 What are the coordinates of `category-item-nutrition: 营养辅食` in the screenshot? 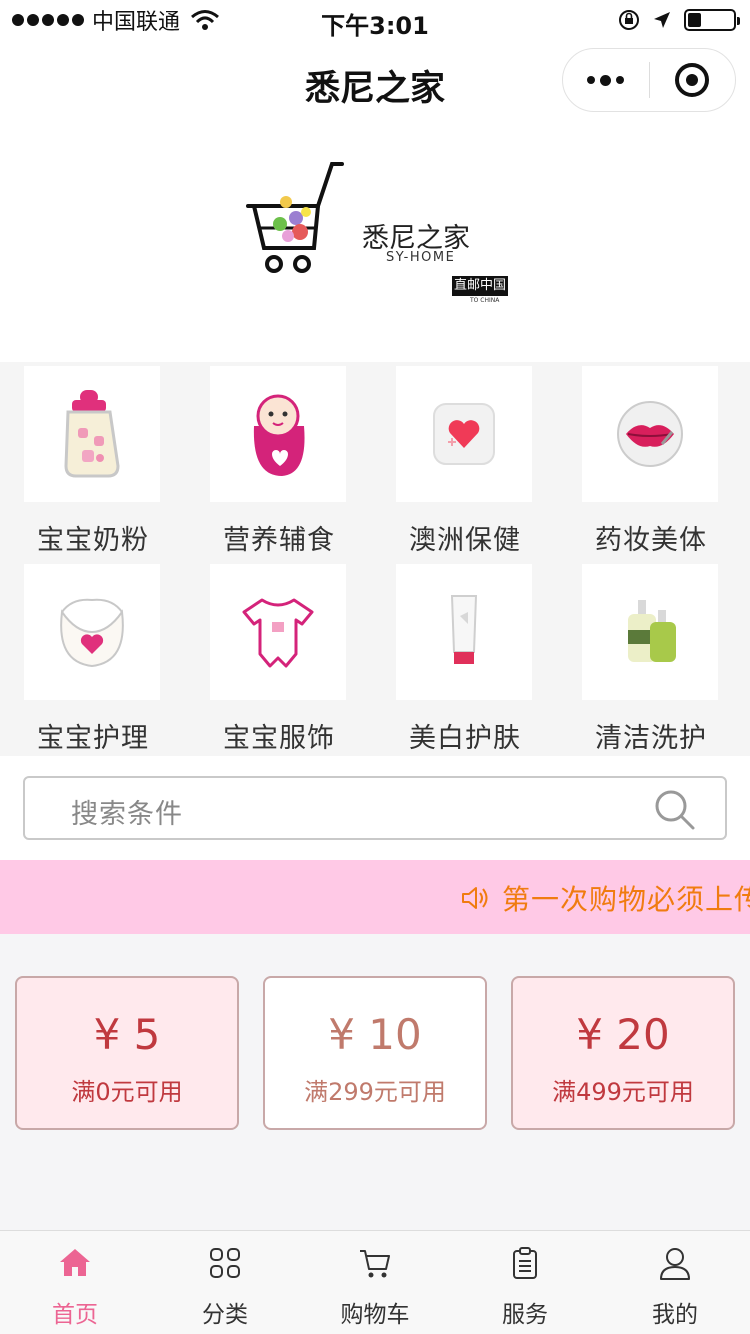 It's located at (279, 461).